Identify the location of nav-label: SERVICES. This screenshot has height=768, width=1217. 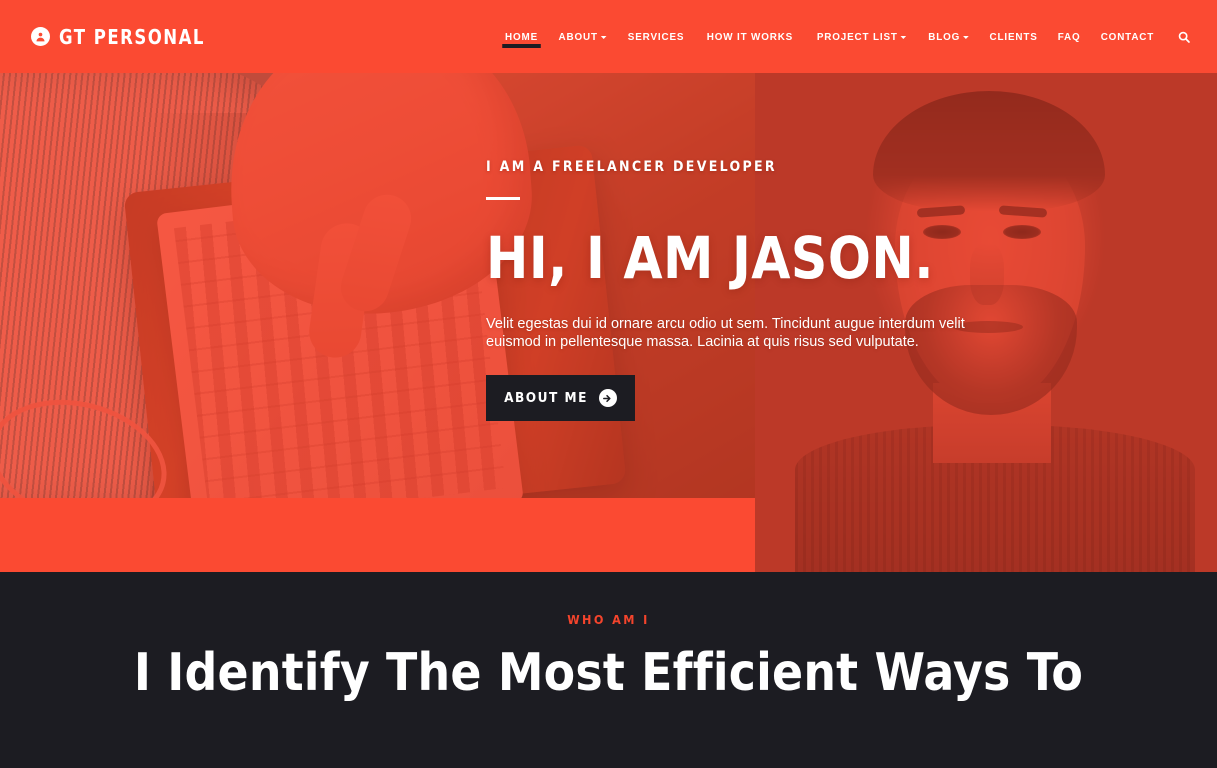
(655, 36).